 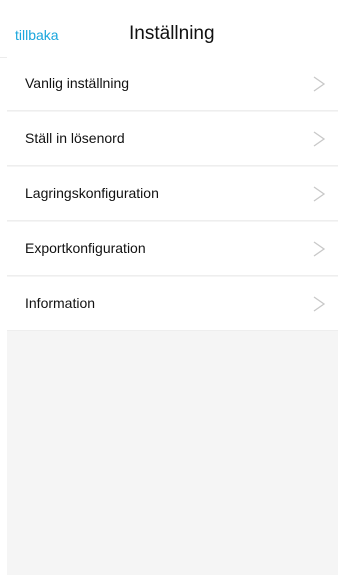 I want to click on app-header: tillbaka Inställning, so click(x=169, y=29).